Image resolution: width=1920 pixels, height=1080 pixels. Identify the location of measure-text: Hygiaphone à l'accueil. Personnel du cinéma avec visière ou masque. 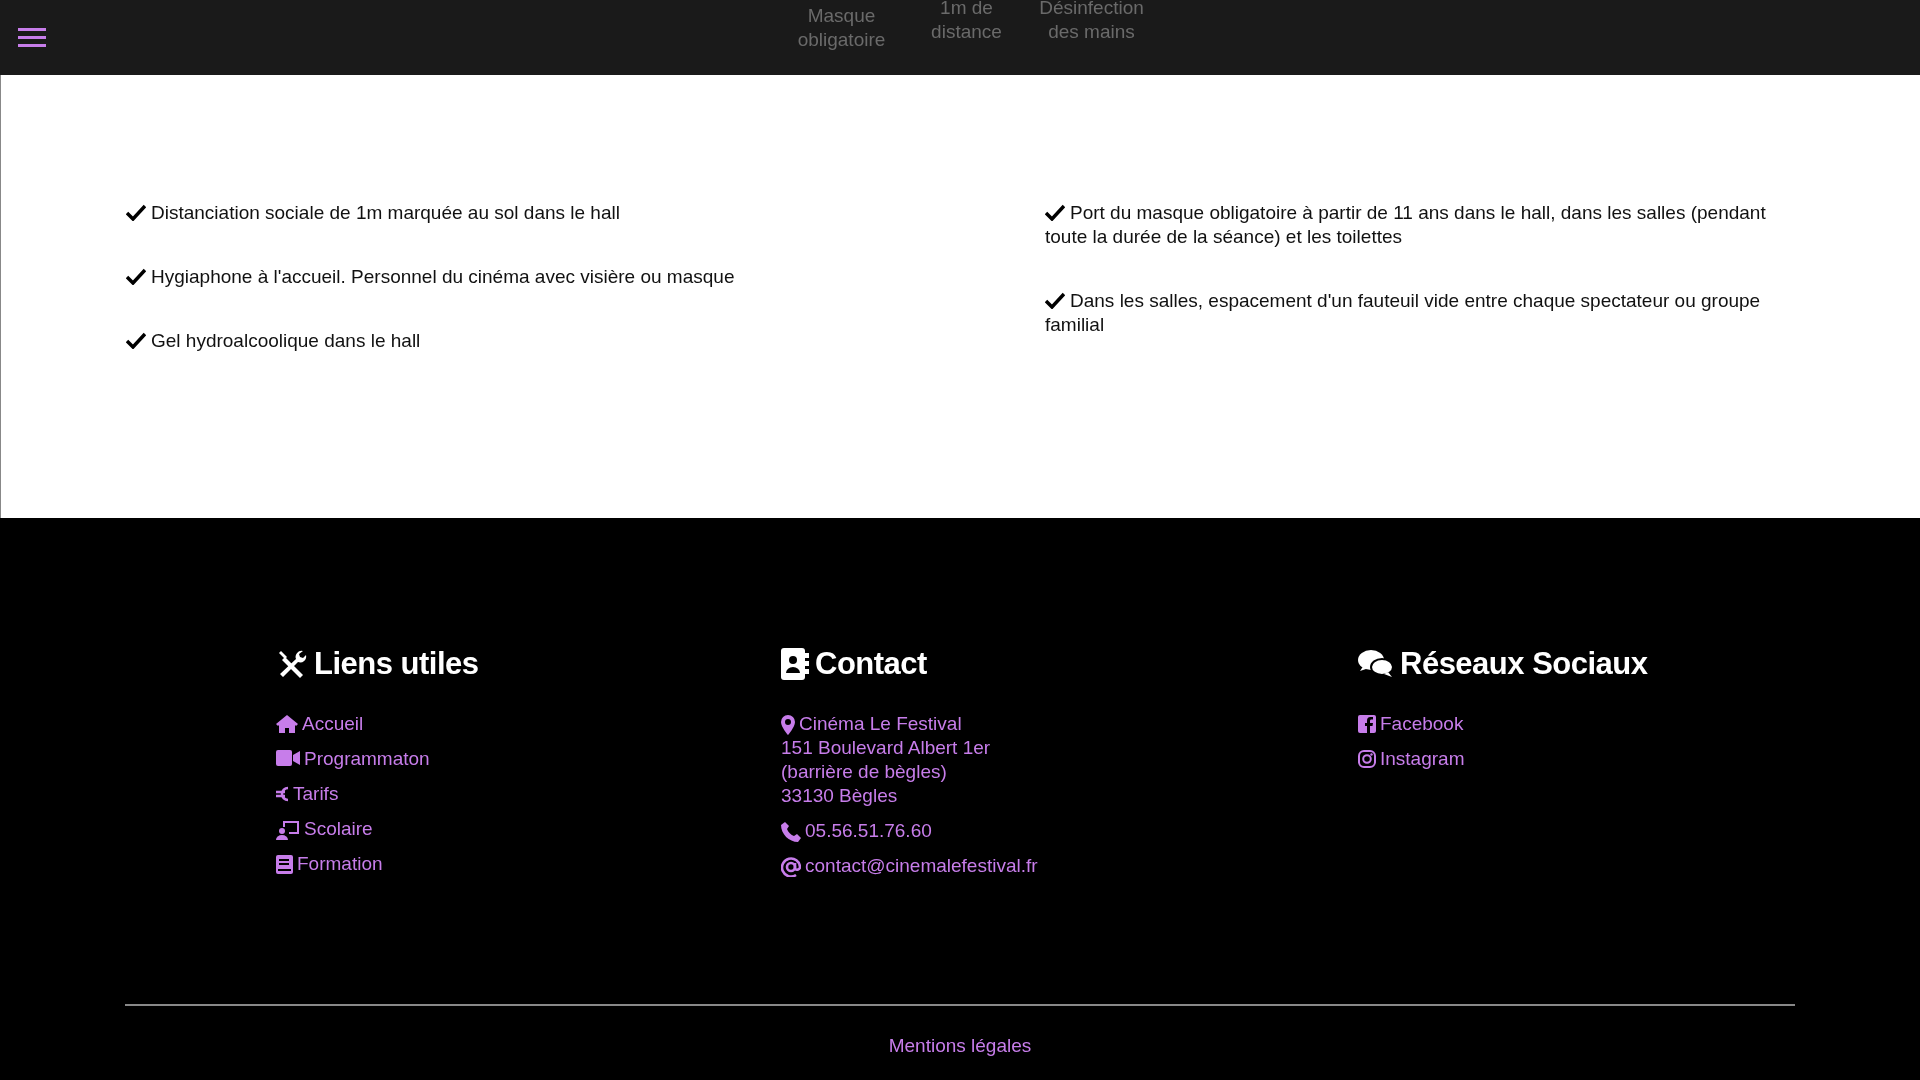
(585, 277).